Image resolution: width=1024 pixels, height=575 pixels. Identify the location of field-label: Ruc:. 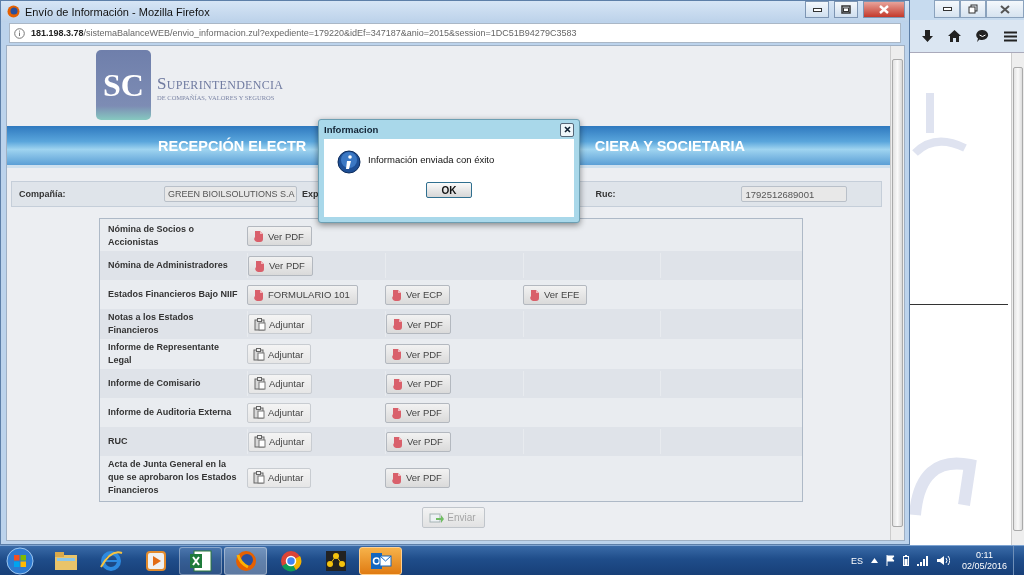
(606, 194).